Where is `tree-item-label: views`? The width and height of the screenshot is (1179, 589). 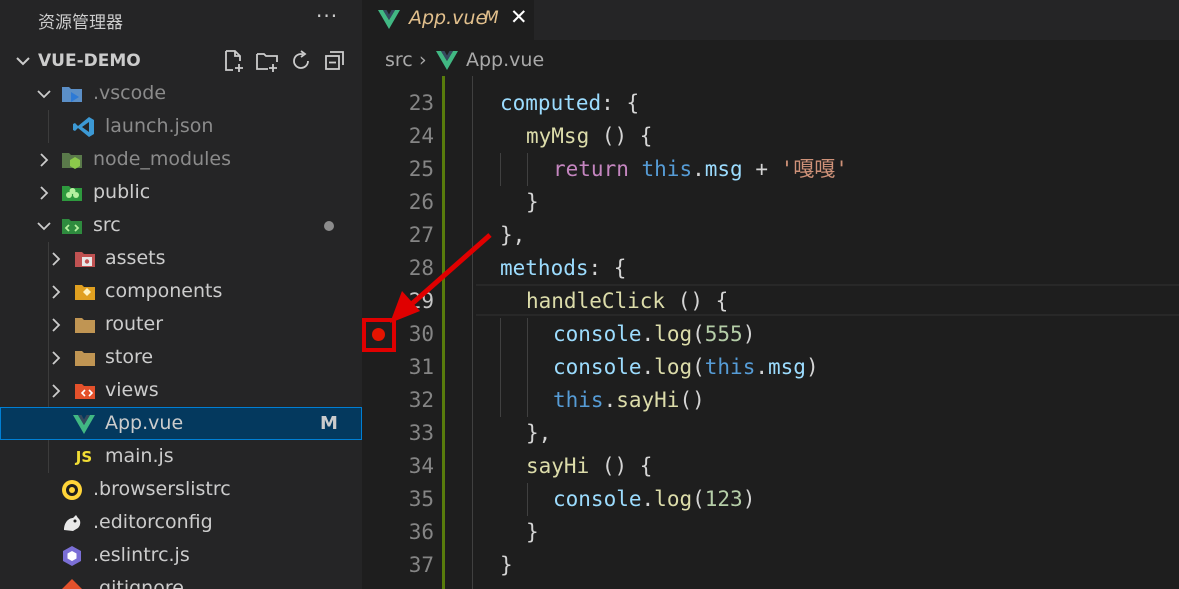
tree-item-label: views is located at coordinates (132, 390).